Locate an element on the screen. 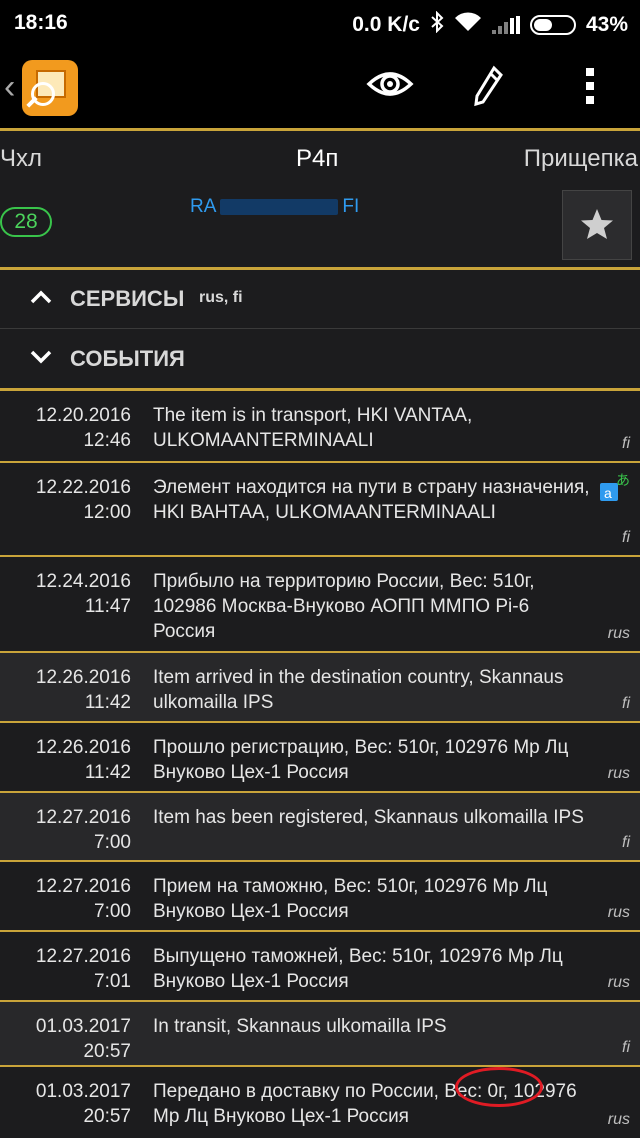 The height and width of the screenshot is (1138, 640). parcel-header: Чхл Р4п Прищепка 28 RA FI is located at coordinates (320, 199).